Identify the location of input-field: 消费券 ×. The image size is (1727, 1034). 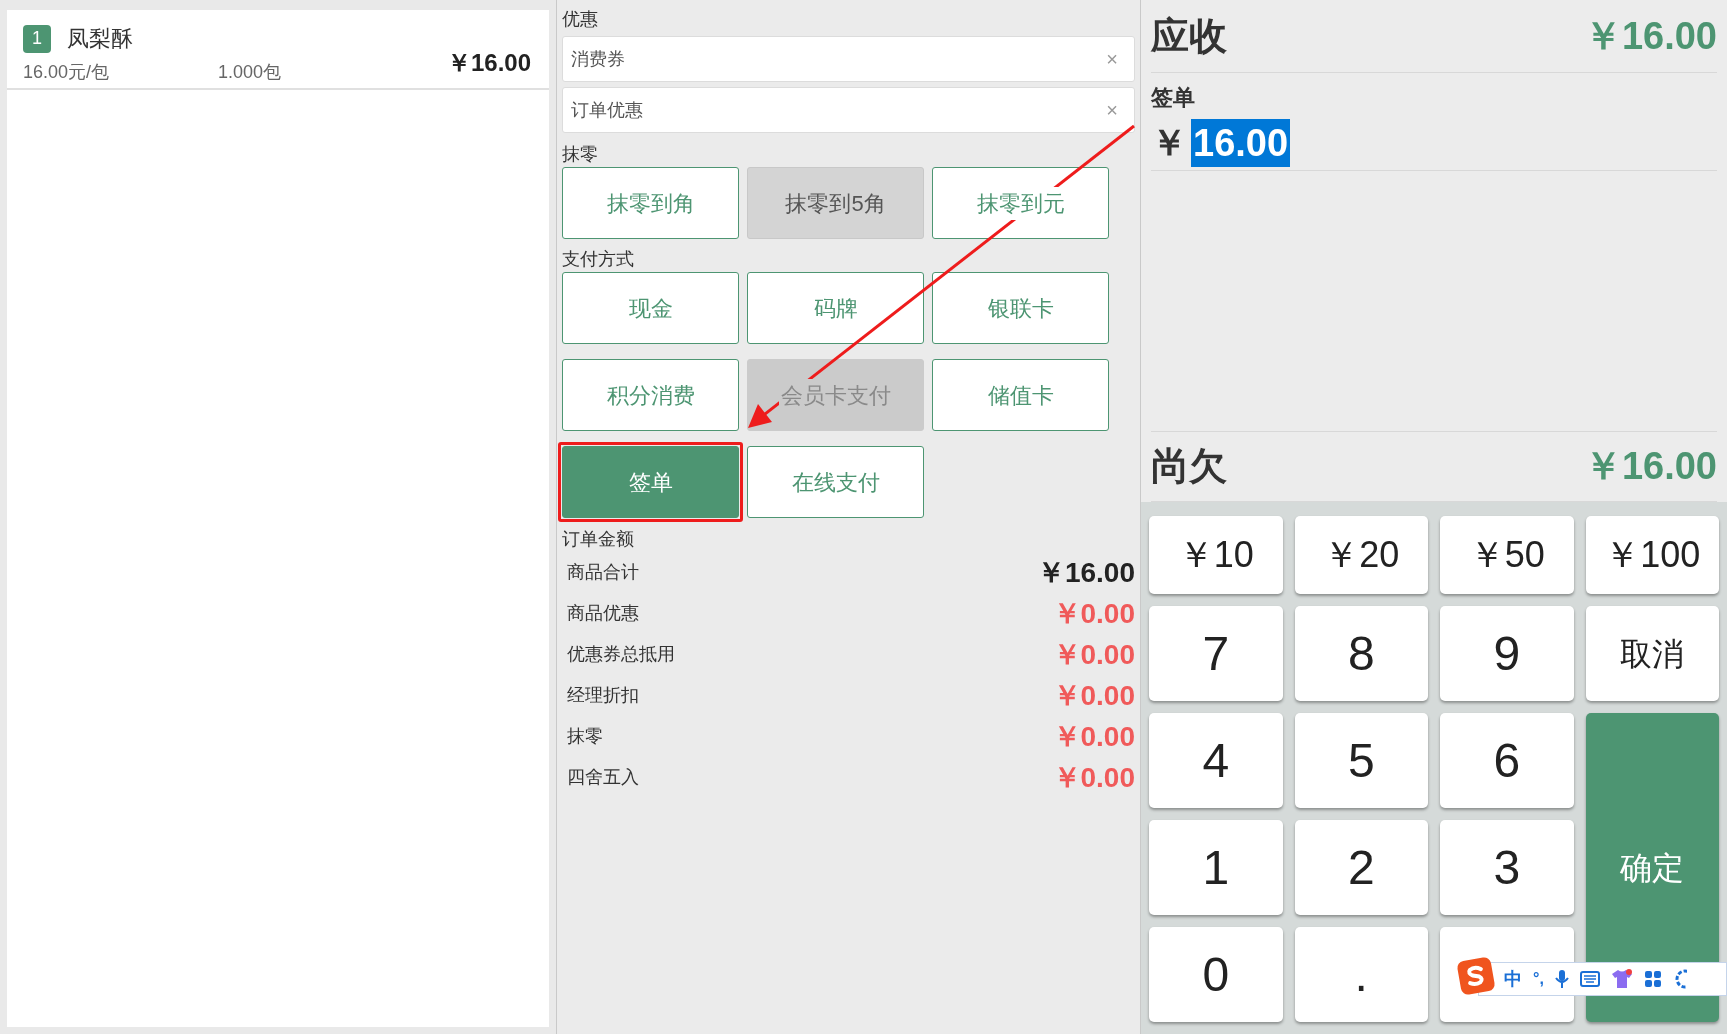
(848, 59).